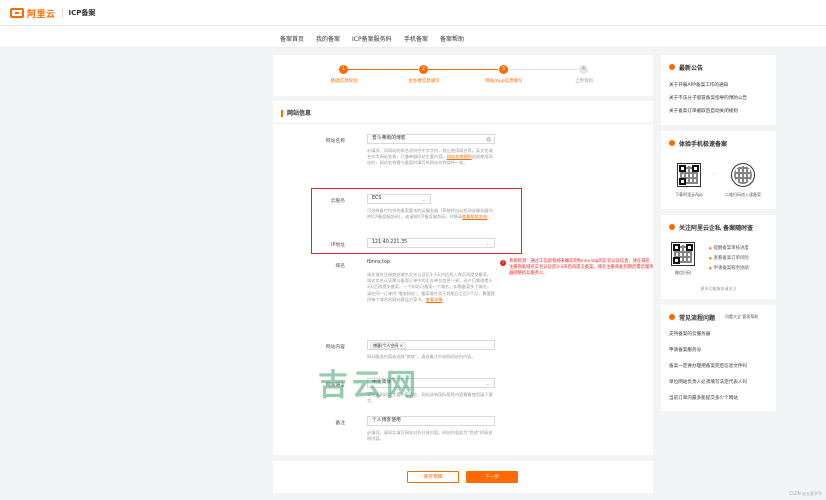 This screenshot has width=826, height=500. I want to click on mini-program-code, so click(743, 175).